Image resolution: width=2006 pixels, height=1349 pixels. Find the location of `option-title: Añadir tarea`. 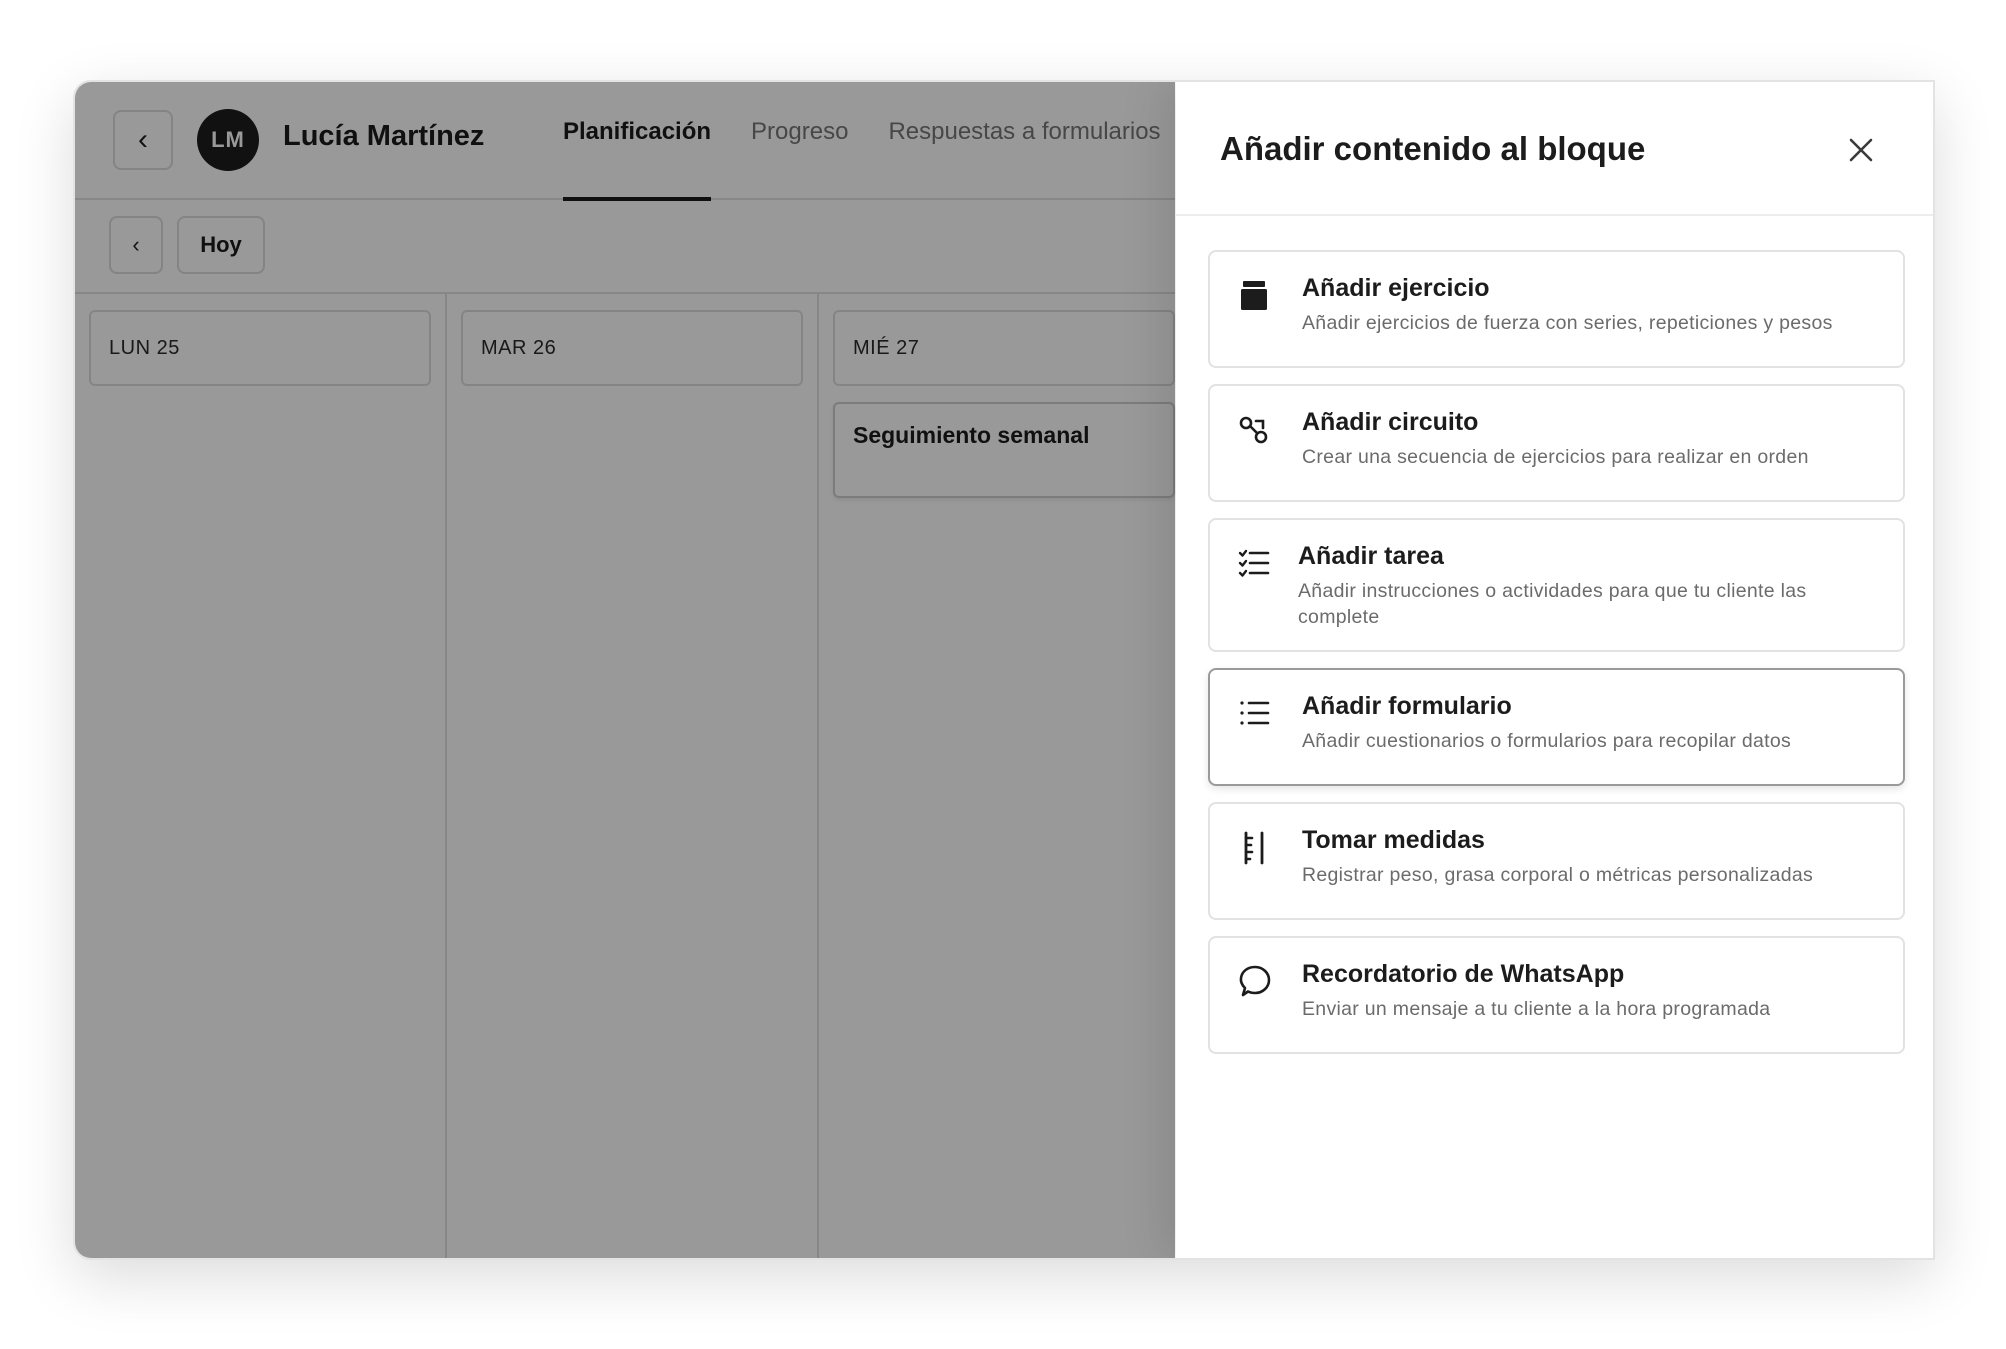

option-title: Añadir tarea is located at coordinates (1371, 556).